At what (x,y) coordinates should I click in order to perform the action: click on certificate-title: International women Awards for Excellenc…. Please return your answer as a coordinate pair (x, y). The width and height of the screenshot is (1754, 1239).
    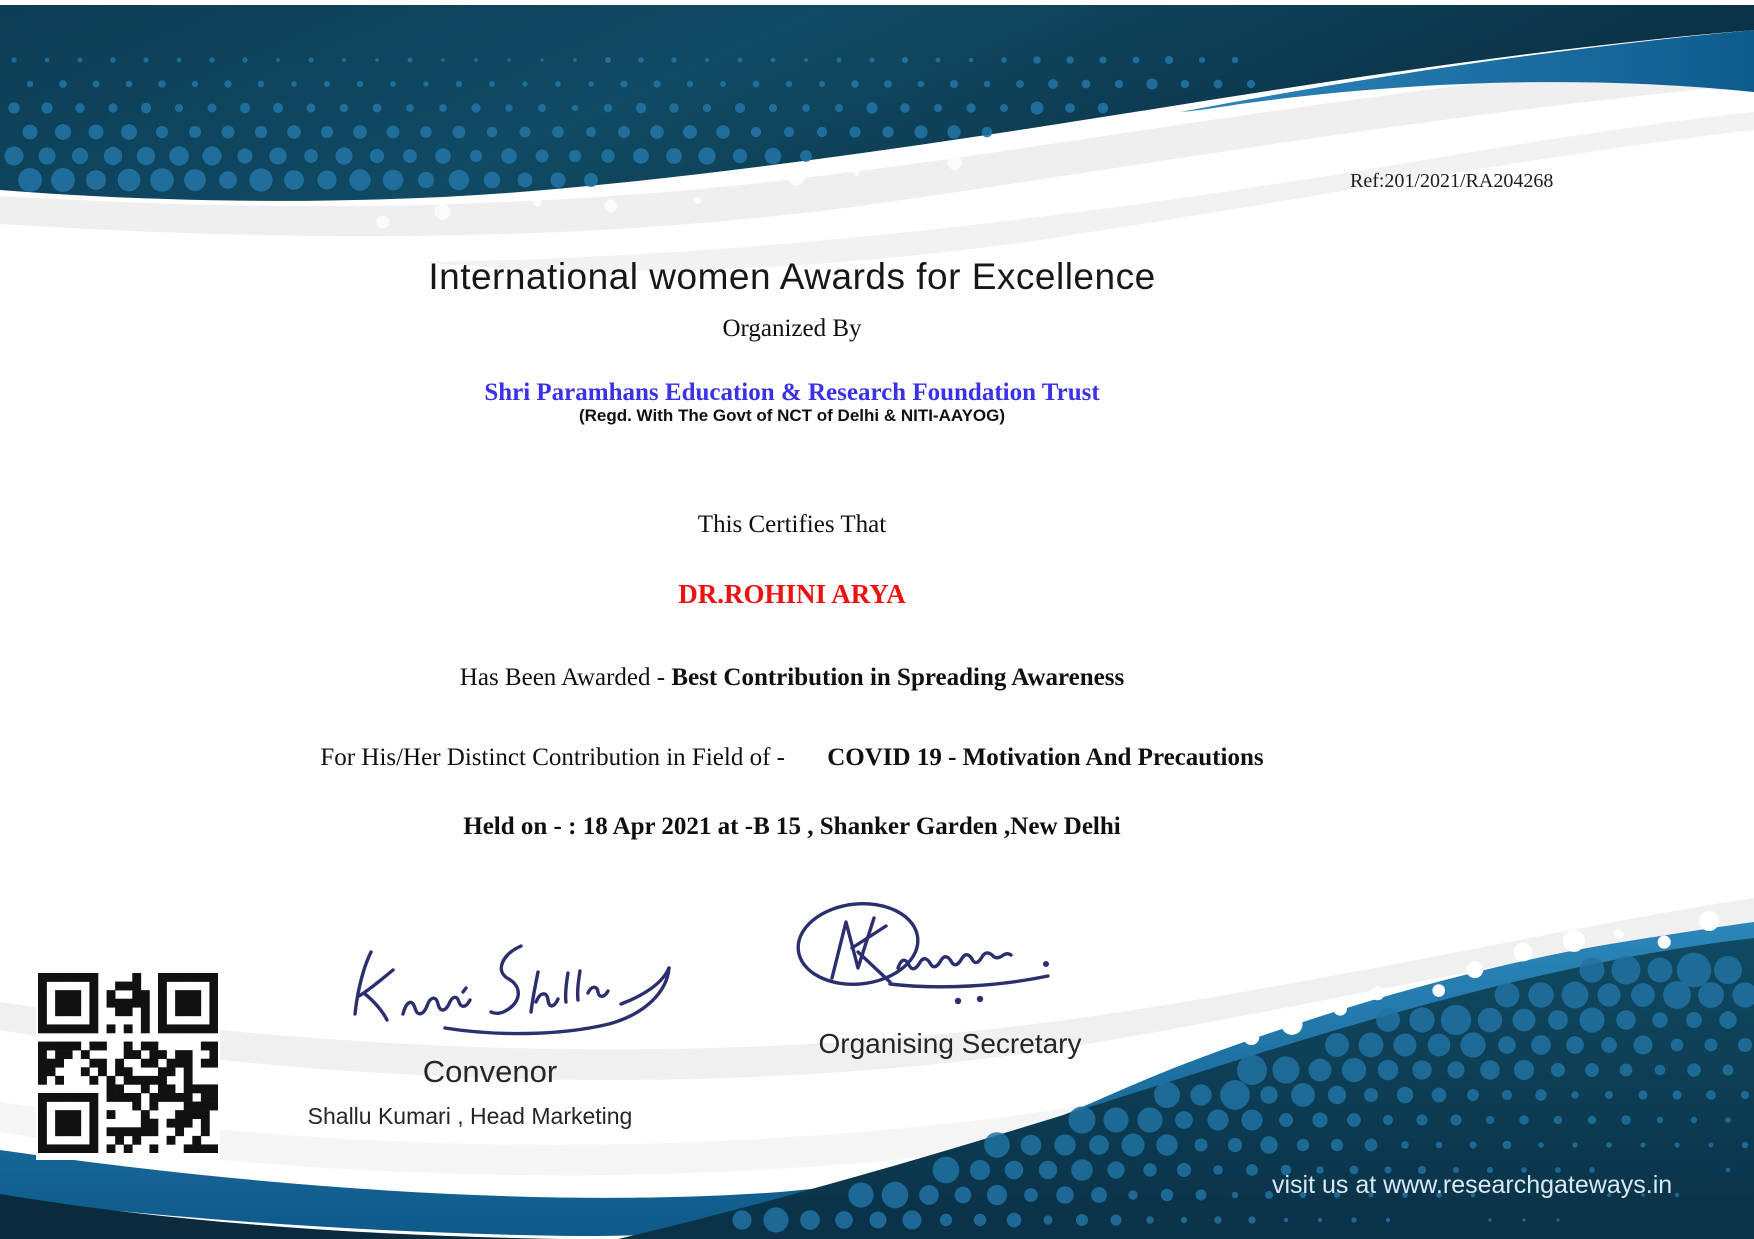
    Looking at the image, I should click on (792, 276).